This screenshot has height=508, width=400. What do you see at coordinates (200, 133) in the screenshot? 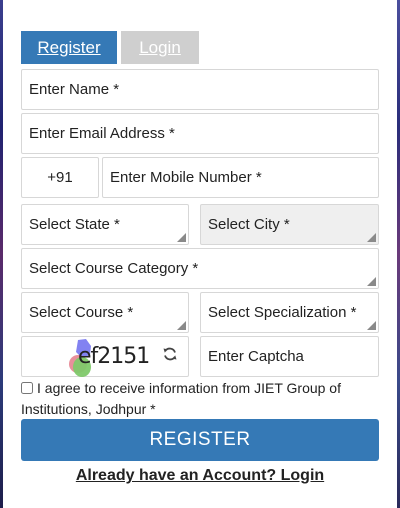
I see `email-field: Enter Email Address *` at bounding box center [200, 133].